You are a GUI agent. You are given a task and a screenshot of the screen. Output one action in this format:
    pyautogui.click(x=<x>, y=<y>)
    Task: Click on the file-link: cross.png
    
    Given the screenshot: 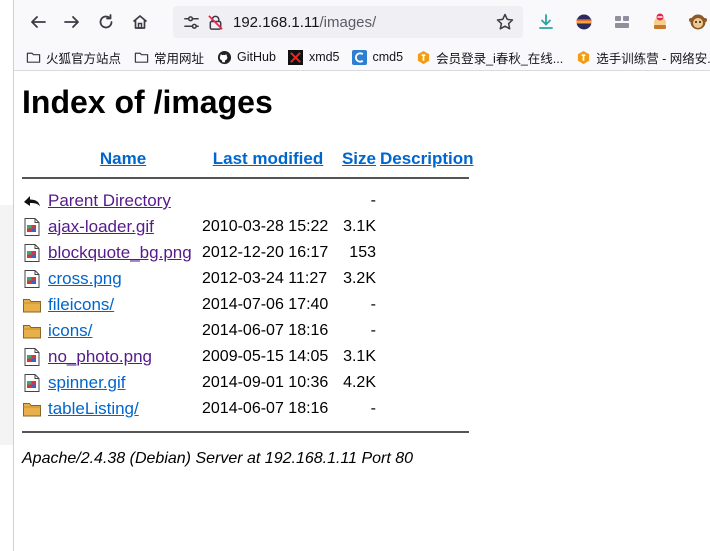 What is the action you would take?
    pyautogui.click(x=85, y=278)
    